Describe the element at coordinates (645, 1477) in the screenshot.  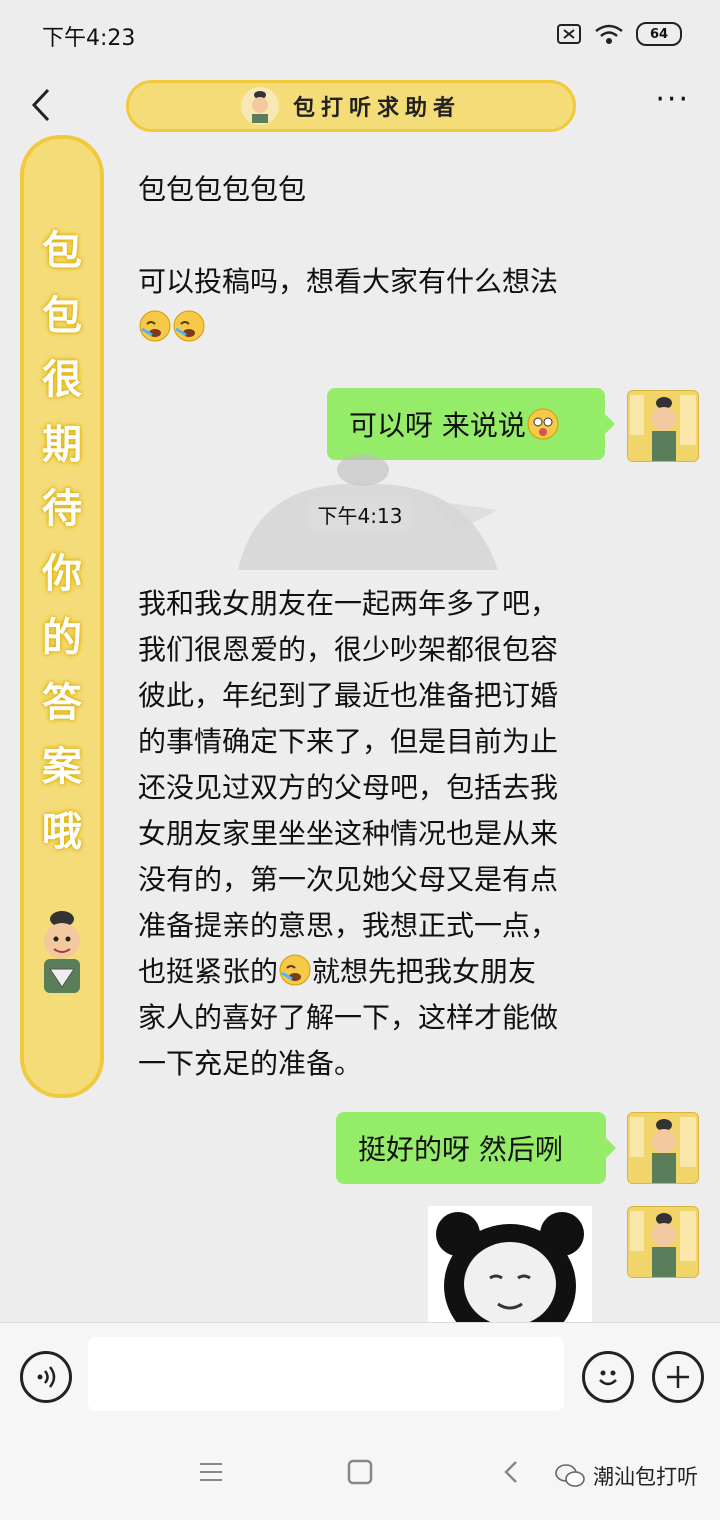
I see `watermark-brand-text: 潮汕包打听` at that location.